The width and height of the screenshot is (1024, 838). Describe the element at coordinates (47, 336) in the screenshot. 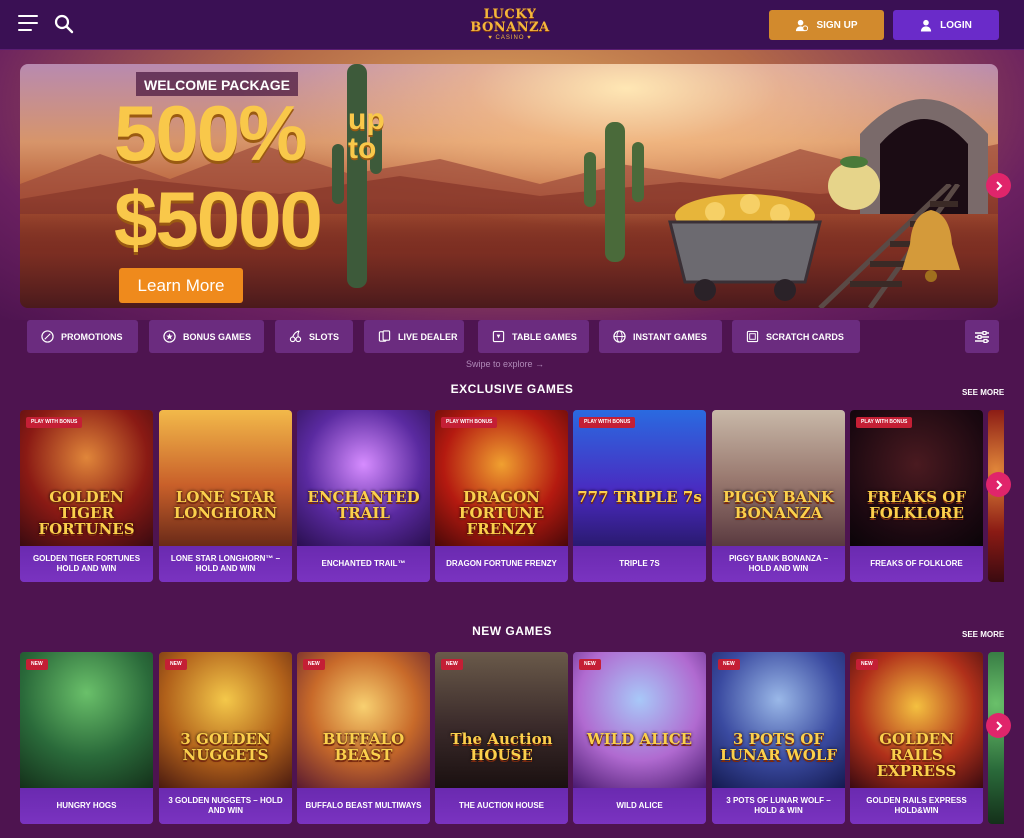

I see `percent-icon` at that location.